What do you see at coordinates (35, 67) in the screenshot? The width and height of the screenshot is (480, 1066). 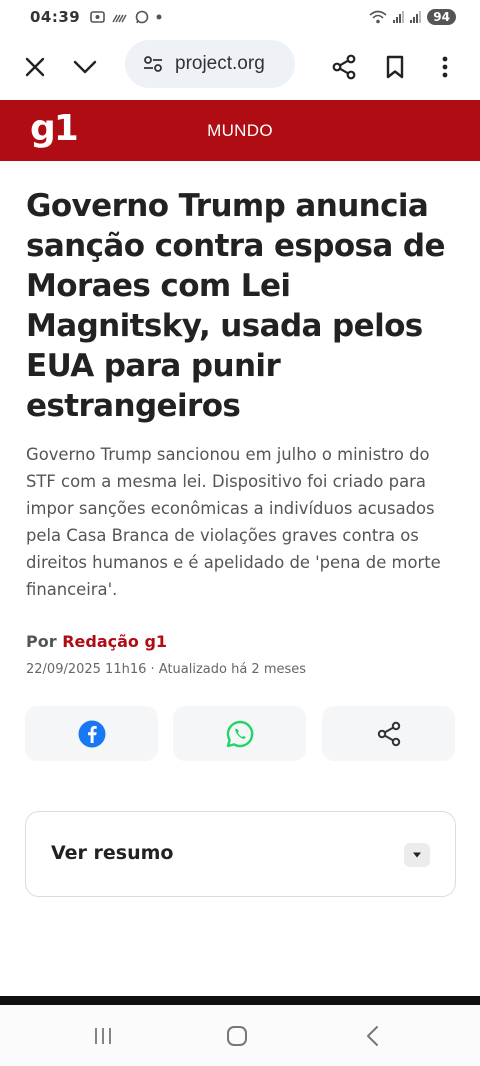 I see `close-icon` at bounding box center [35, 67].